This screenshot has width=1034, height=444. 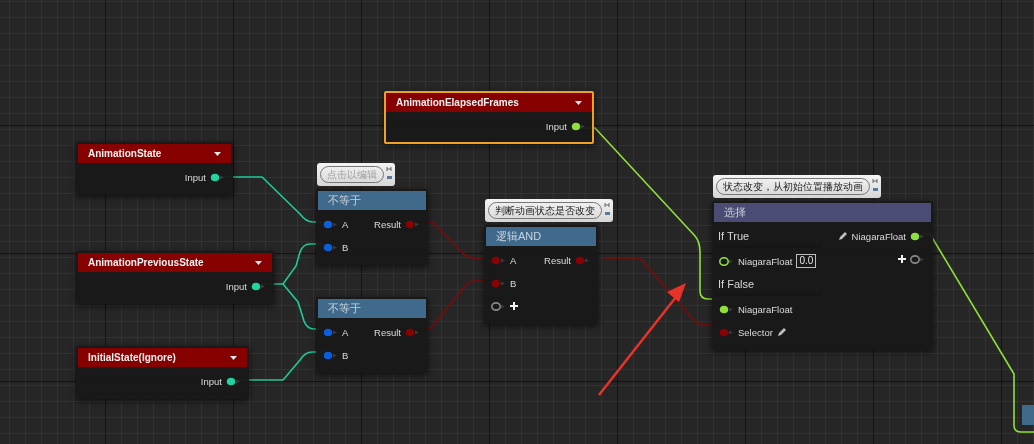 I want to click on node-edge, so click(x=1028, y=415).